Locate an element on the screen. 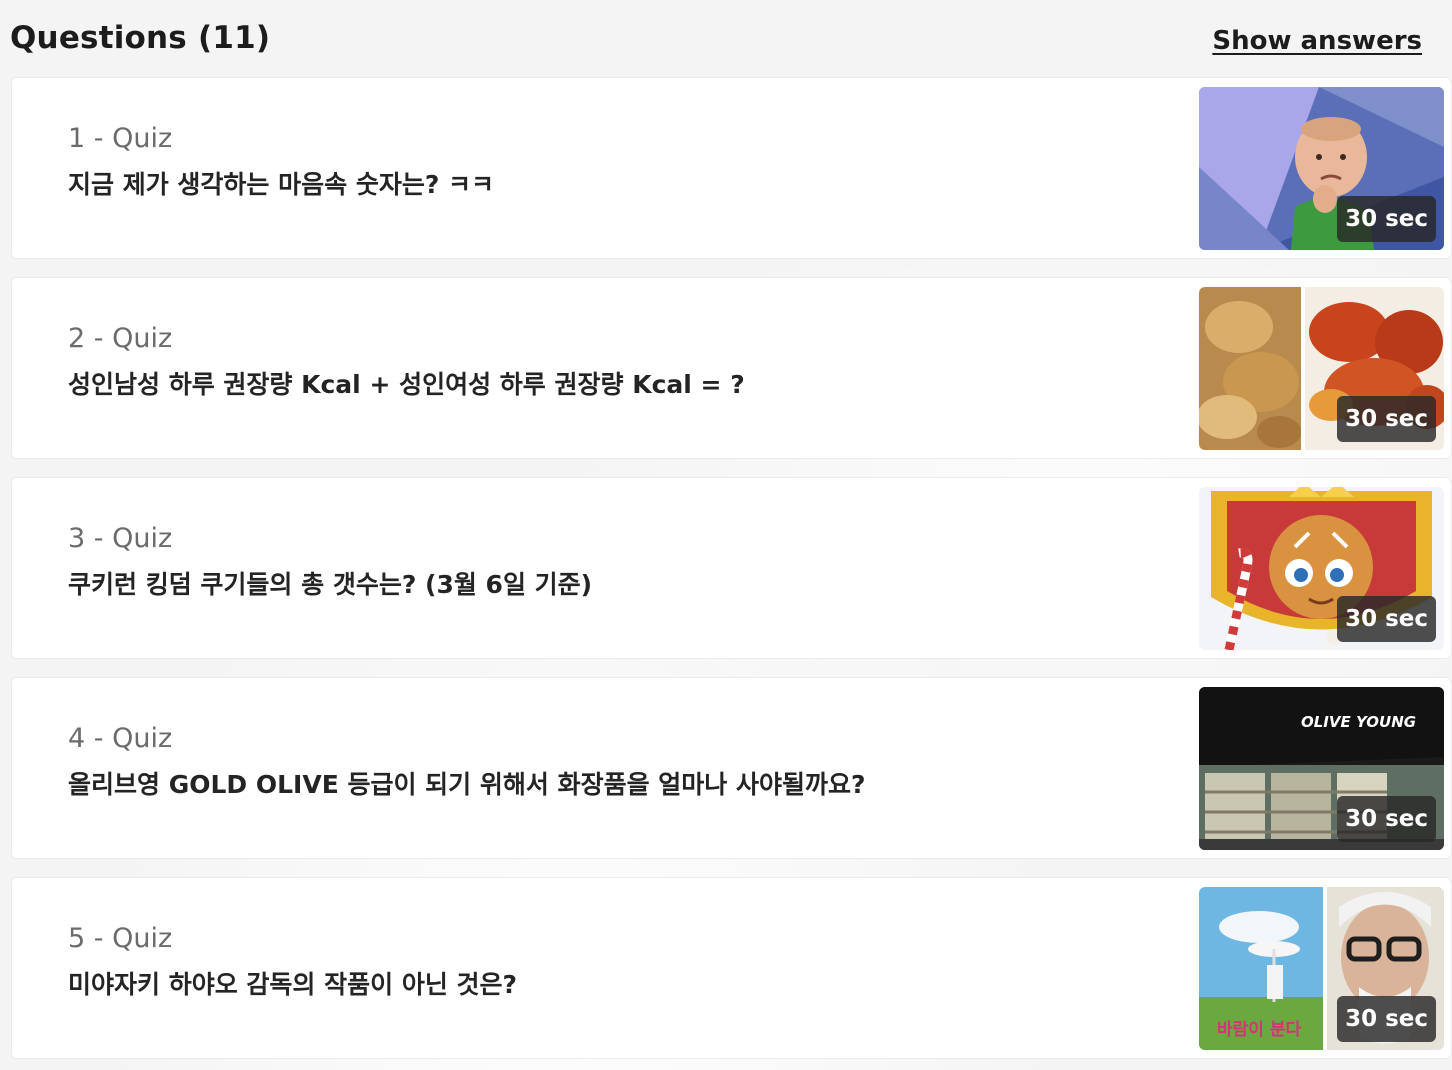 This screenshot has width=1452, height=1070. success-kid-meme-image: 30 sec is located at coordinates (1321, 168).